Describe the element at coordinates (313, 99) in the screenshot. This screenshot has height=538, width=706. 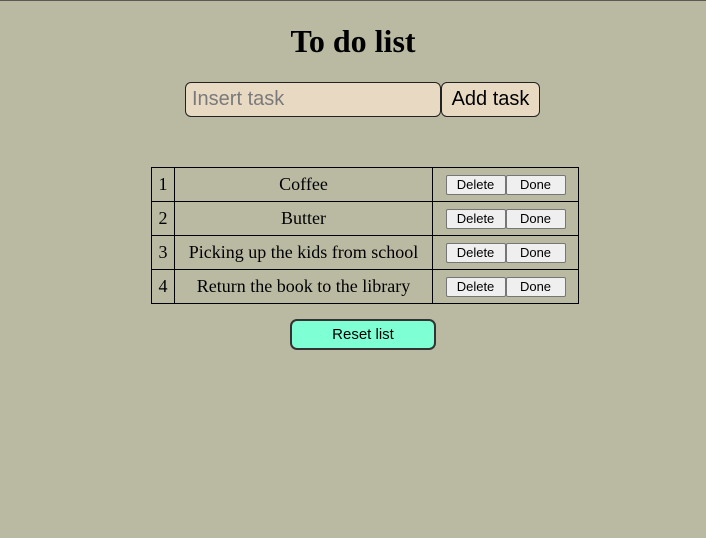
I see `task-input` at that location.